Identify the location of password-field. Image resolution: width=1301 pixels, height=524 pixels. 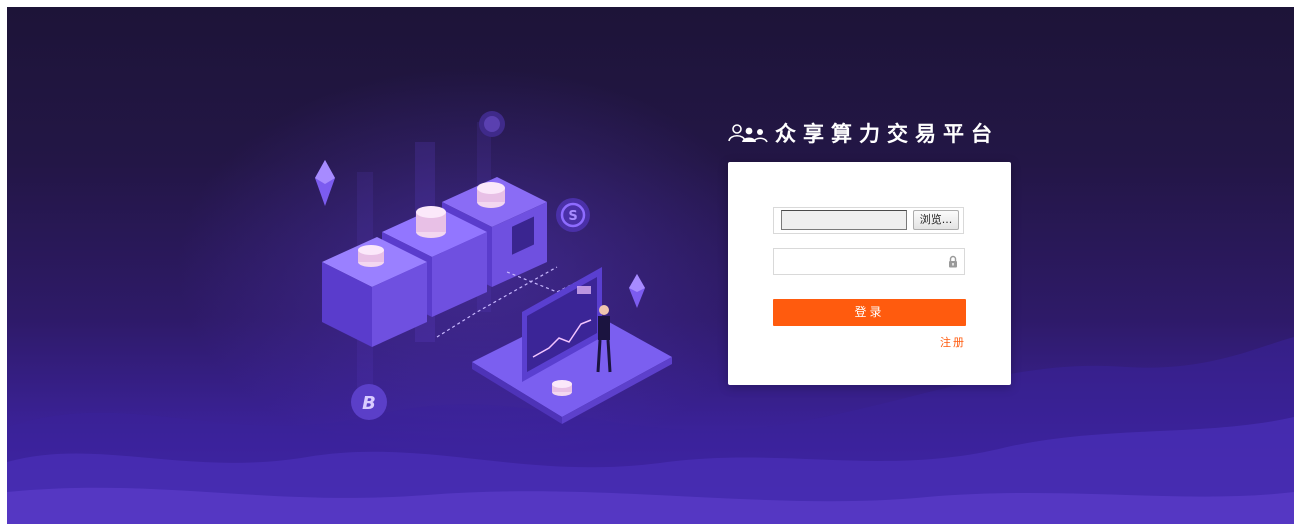
(869, 261).